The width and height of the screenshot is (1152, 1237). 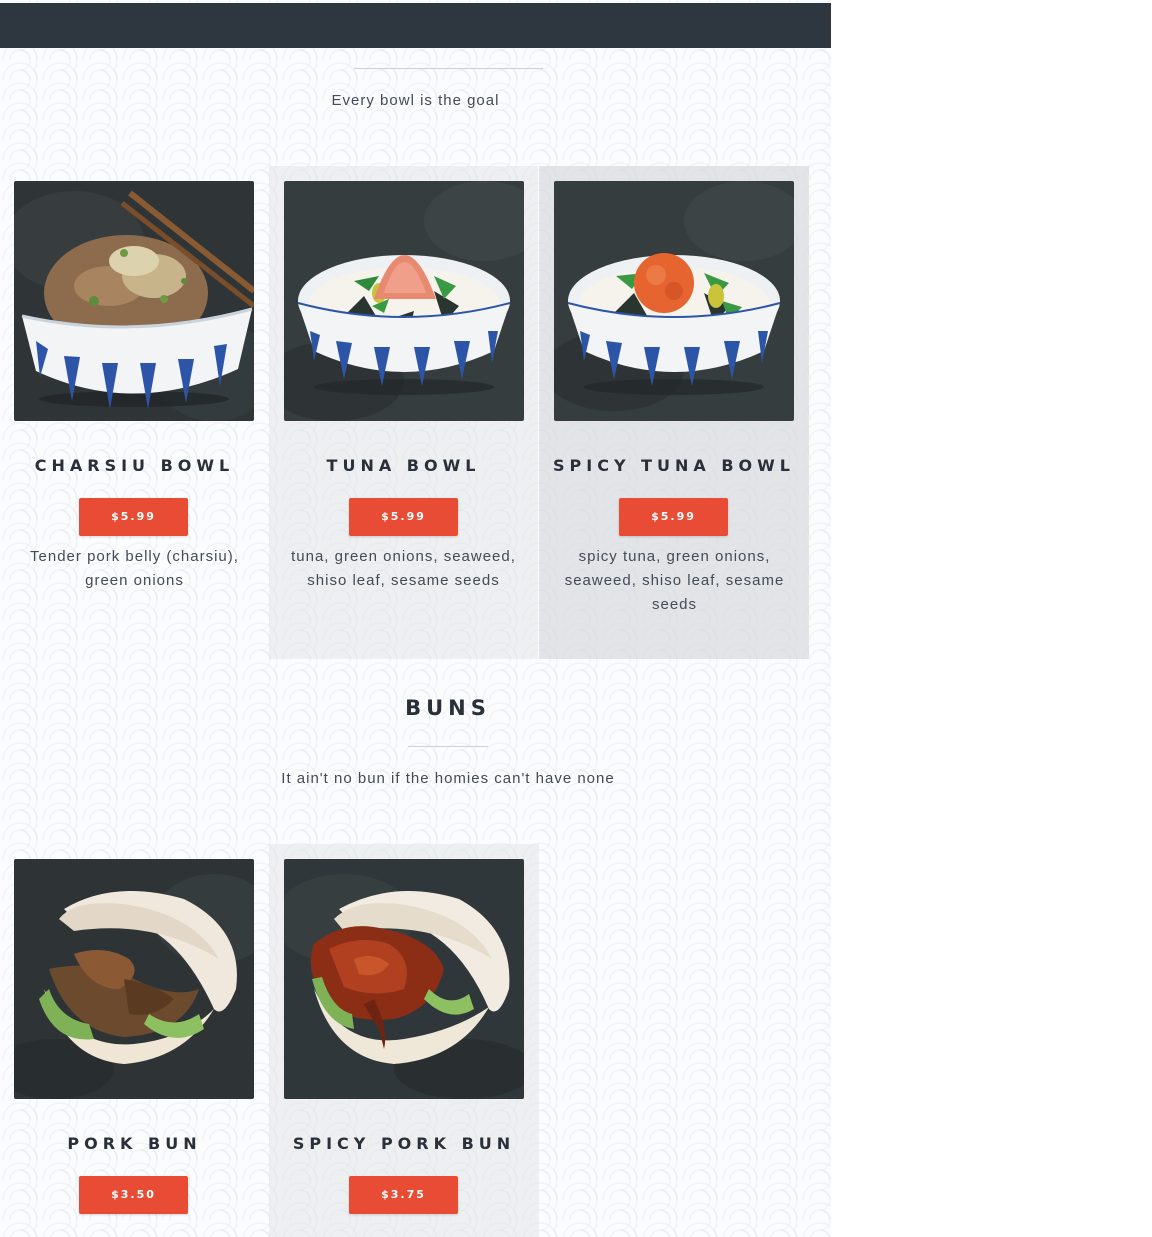 I want to click on spicy-tuna-bowl-photo, so click(x=674, y=301).